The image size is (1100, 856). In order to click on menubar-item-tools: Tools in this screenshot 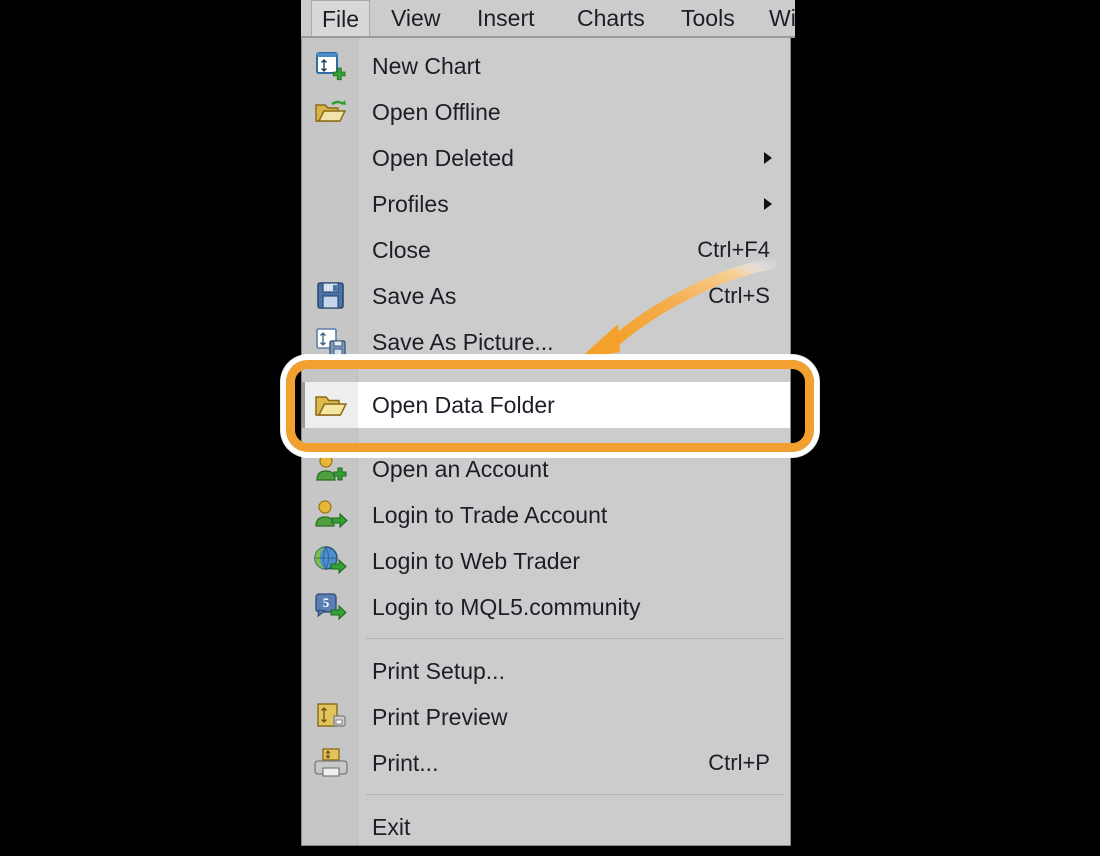, I will do `click(708, 18)`.